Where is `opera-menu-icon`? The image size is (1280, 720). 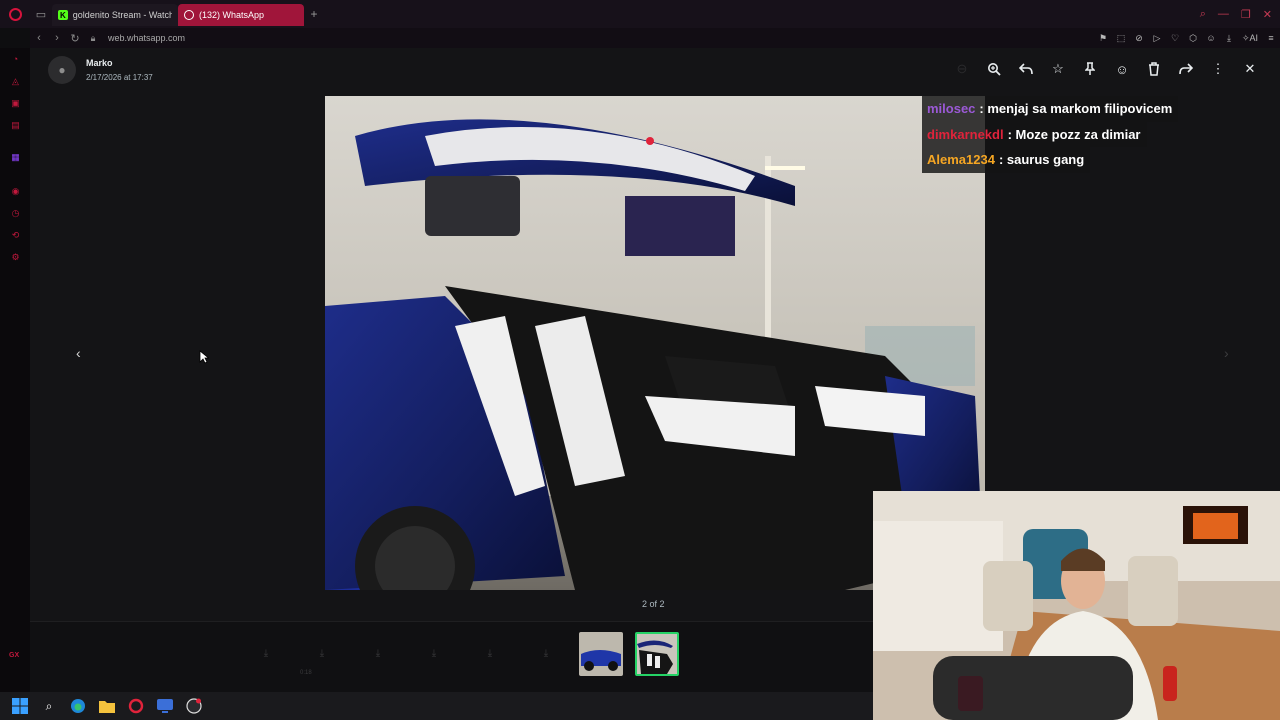
opera-menu-icon is located at coordinates (15, 14).